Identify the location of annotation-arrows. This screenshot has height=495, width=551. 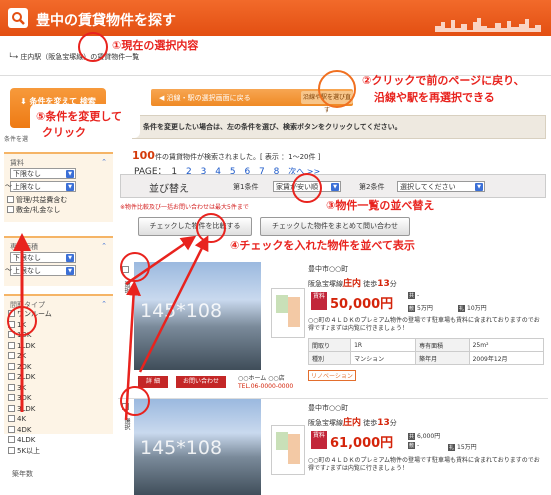
(111, 327).